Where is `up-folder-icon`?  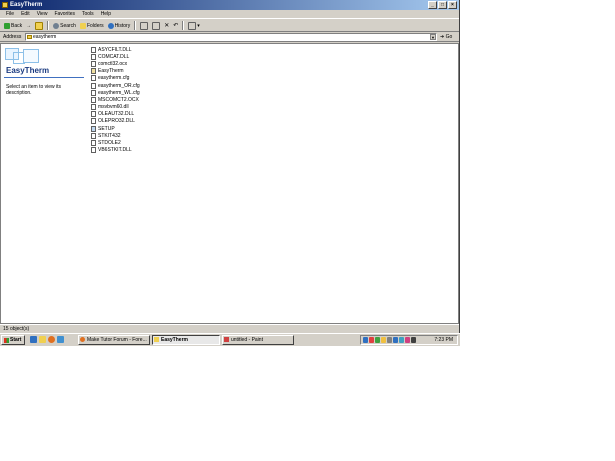
up-folder-icon is located at coordinates (39, 25).